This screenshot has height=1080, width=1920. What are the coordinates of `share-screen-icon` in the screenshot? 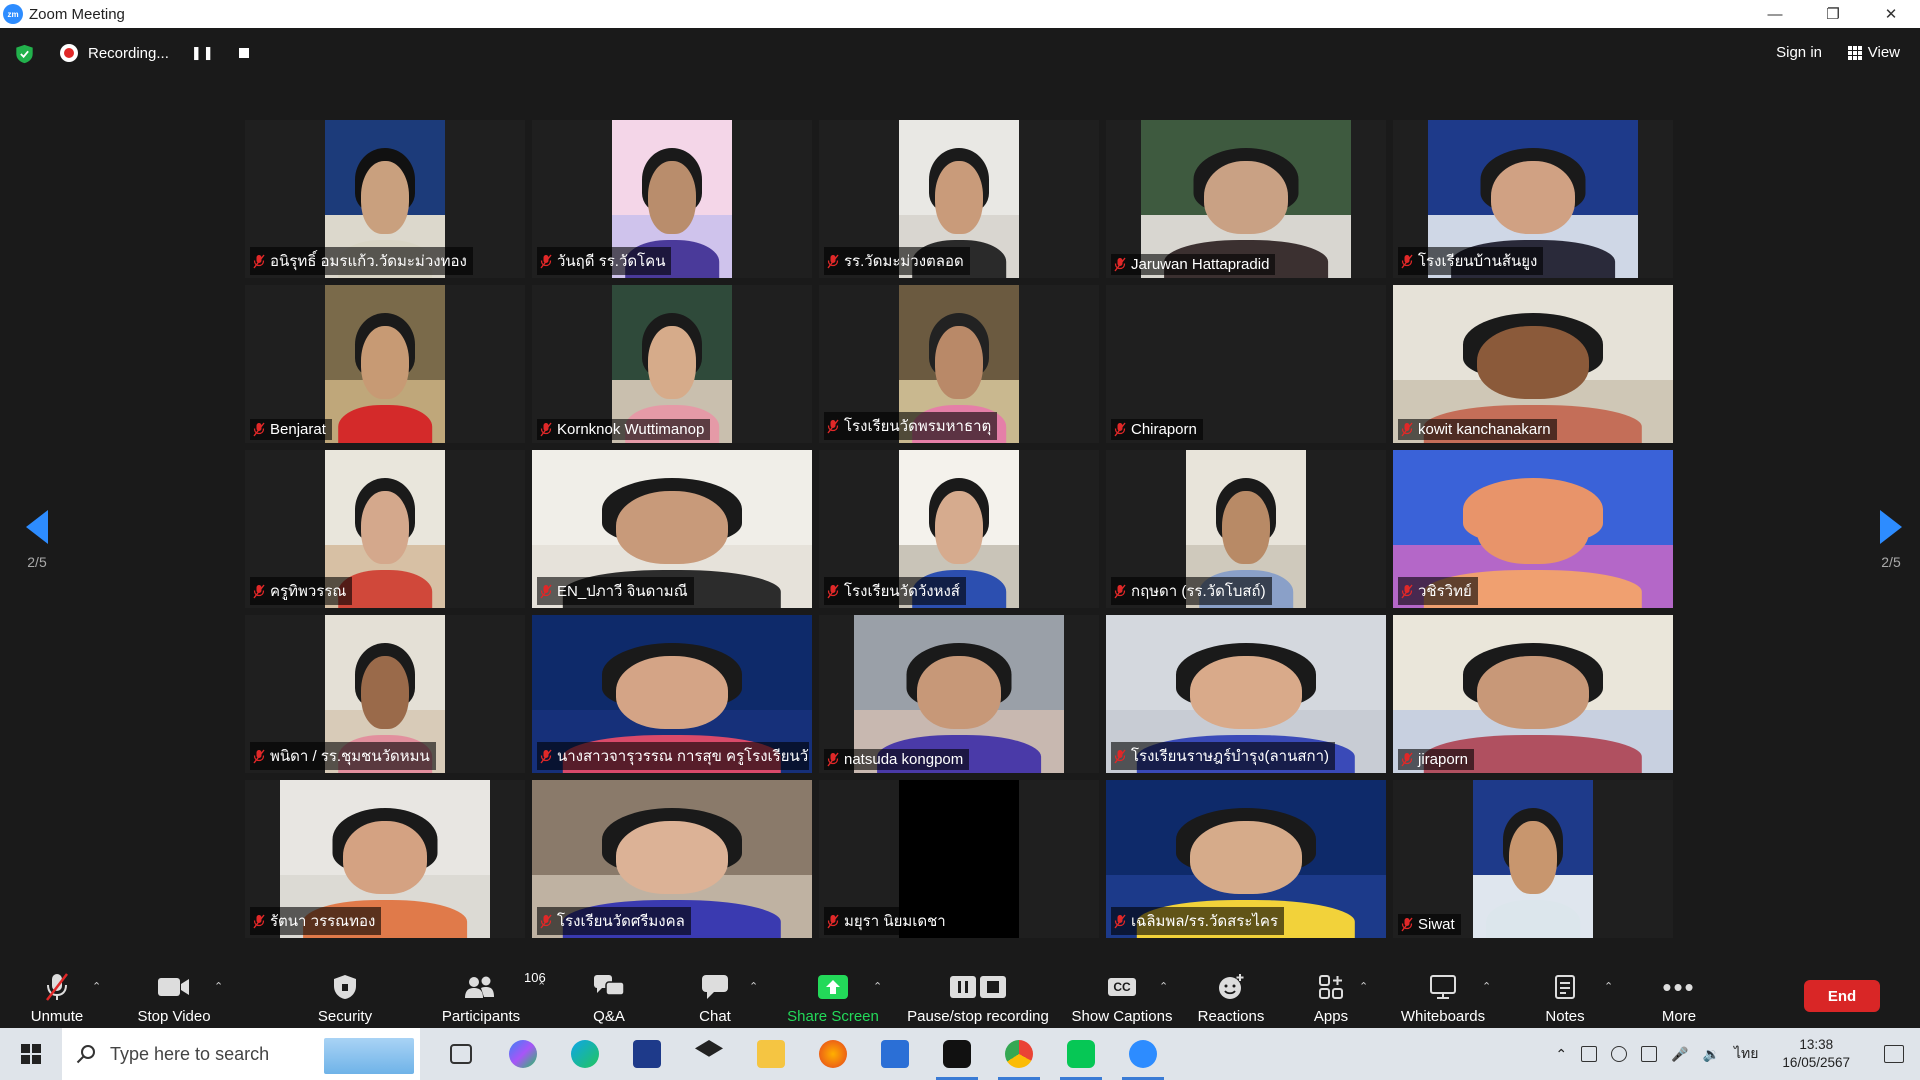 It's located at (833, 987).